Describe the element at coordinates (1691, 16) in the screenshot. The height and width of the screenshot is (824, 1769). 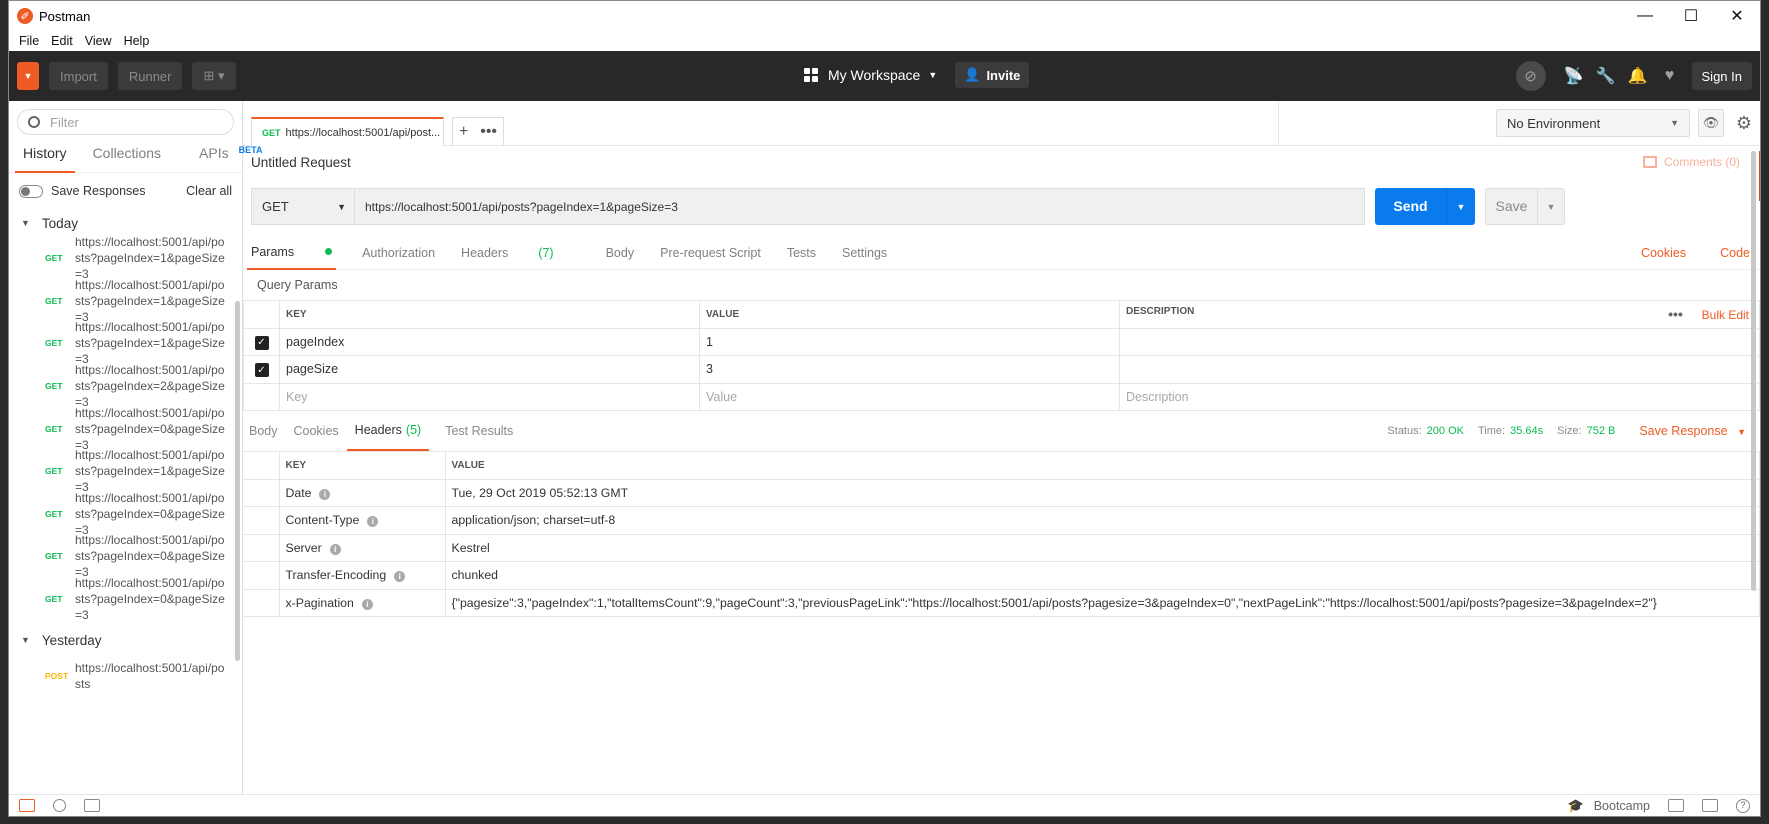
I see `maximize-icon: ☐` at that location.